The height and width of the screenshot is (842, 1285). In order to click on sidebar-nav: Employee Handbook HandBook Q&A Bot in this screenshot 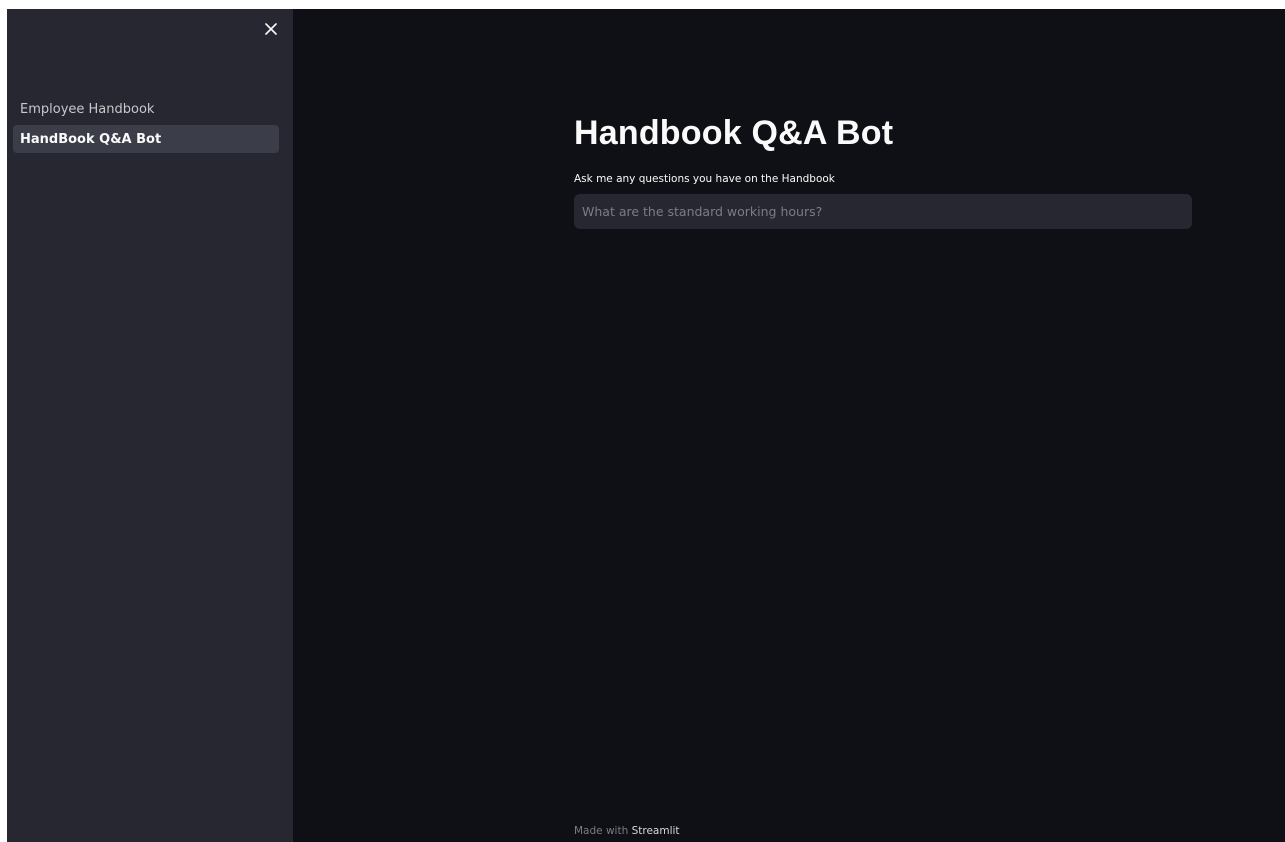, I will do `click(146, 125)`.